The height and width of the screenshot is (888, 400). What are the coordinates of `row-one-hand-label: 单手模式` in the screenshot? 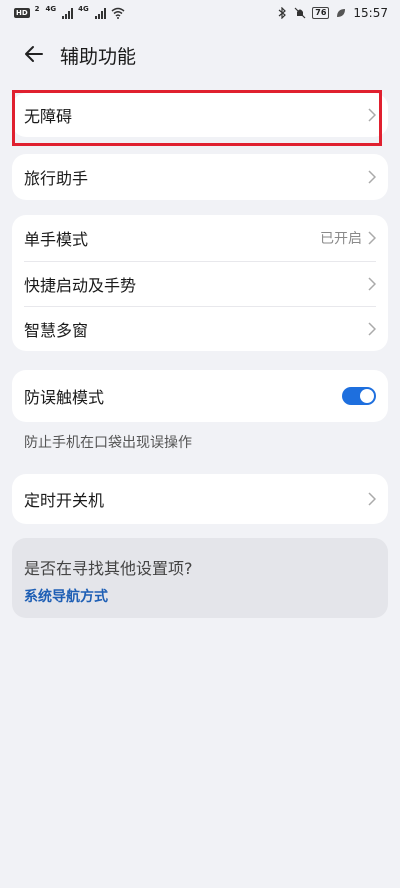 It's located at (56, 239).